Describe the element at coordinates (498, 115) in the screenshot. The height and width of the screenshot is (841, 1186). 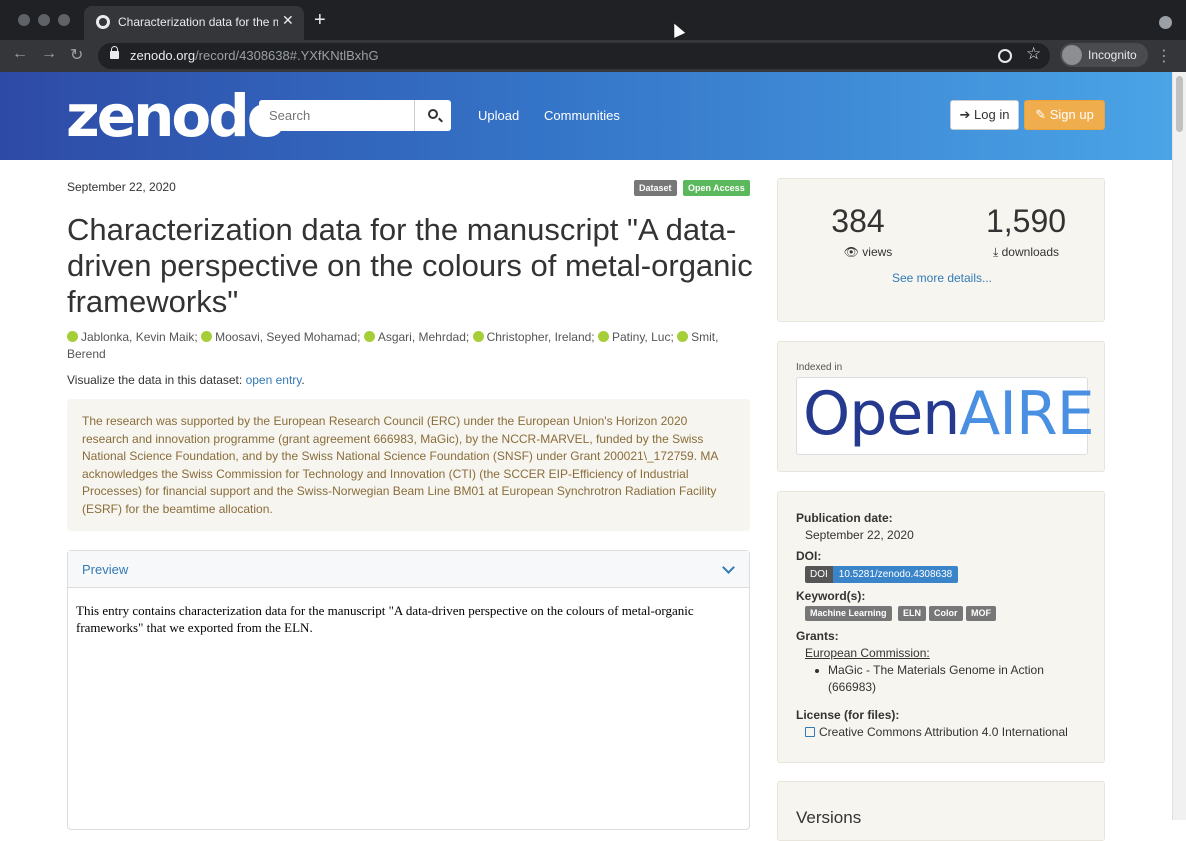
I see `nav-upload: Upload` at that location.